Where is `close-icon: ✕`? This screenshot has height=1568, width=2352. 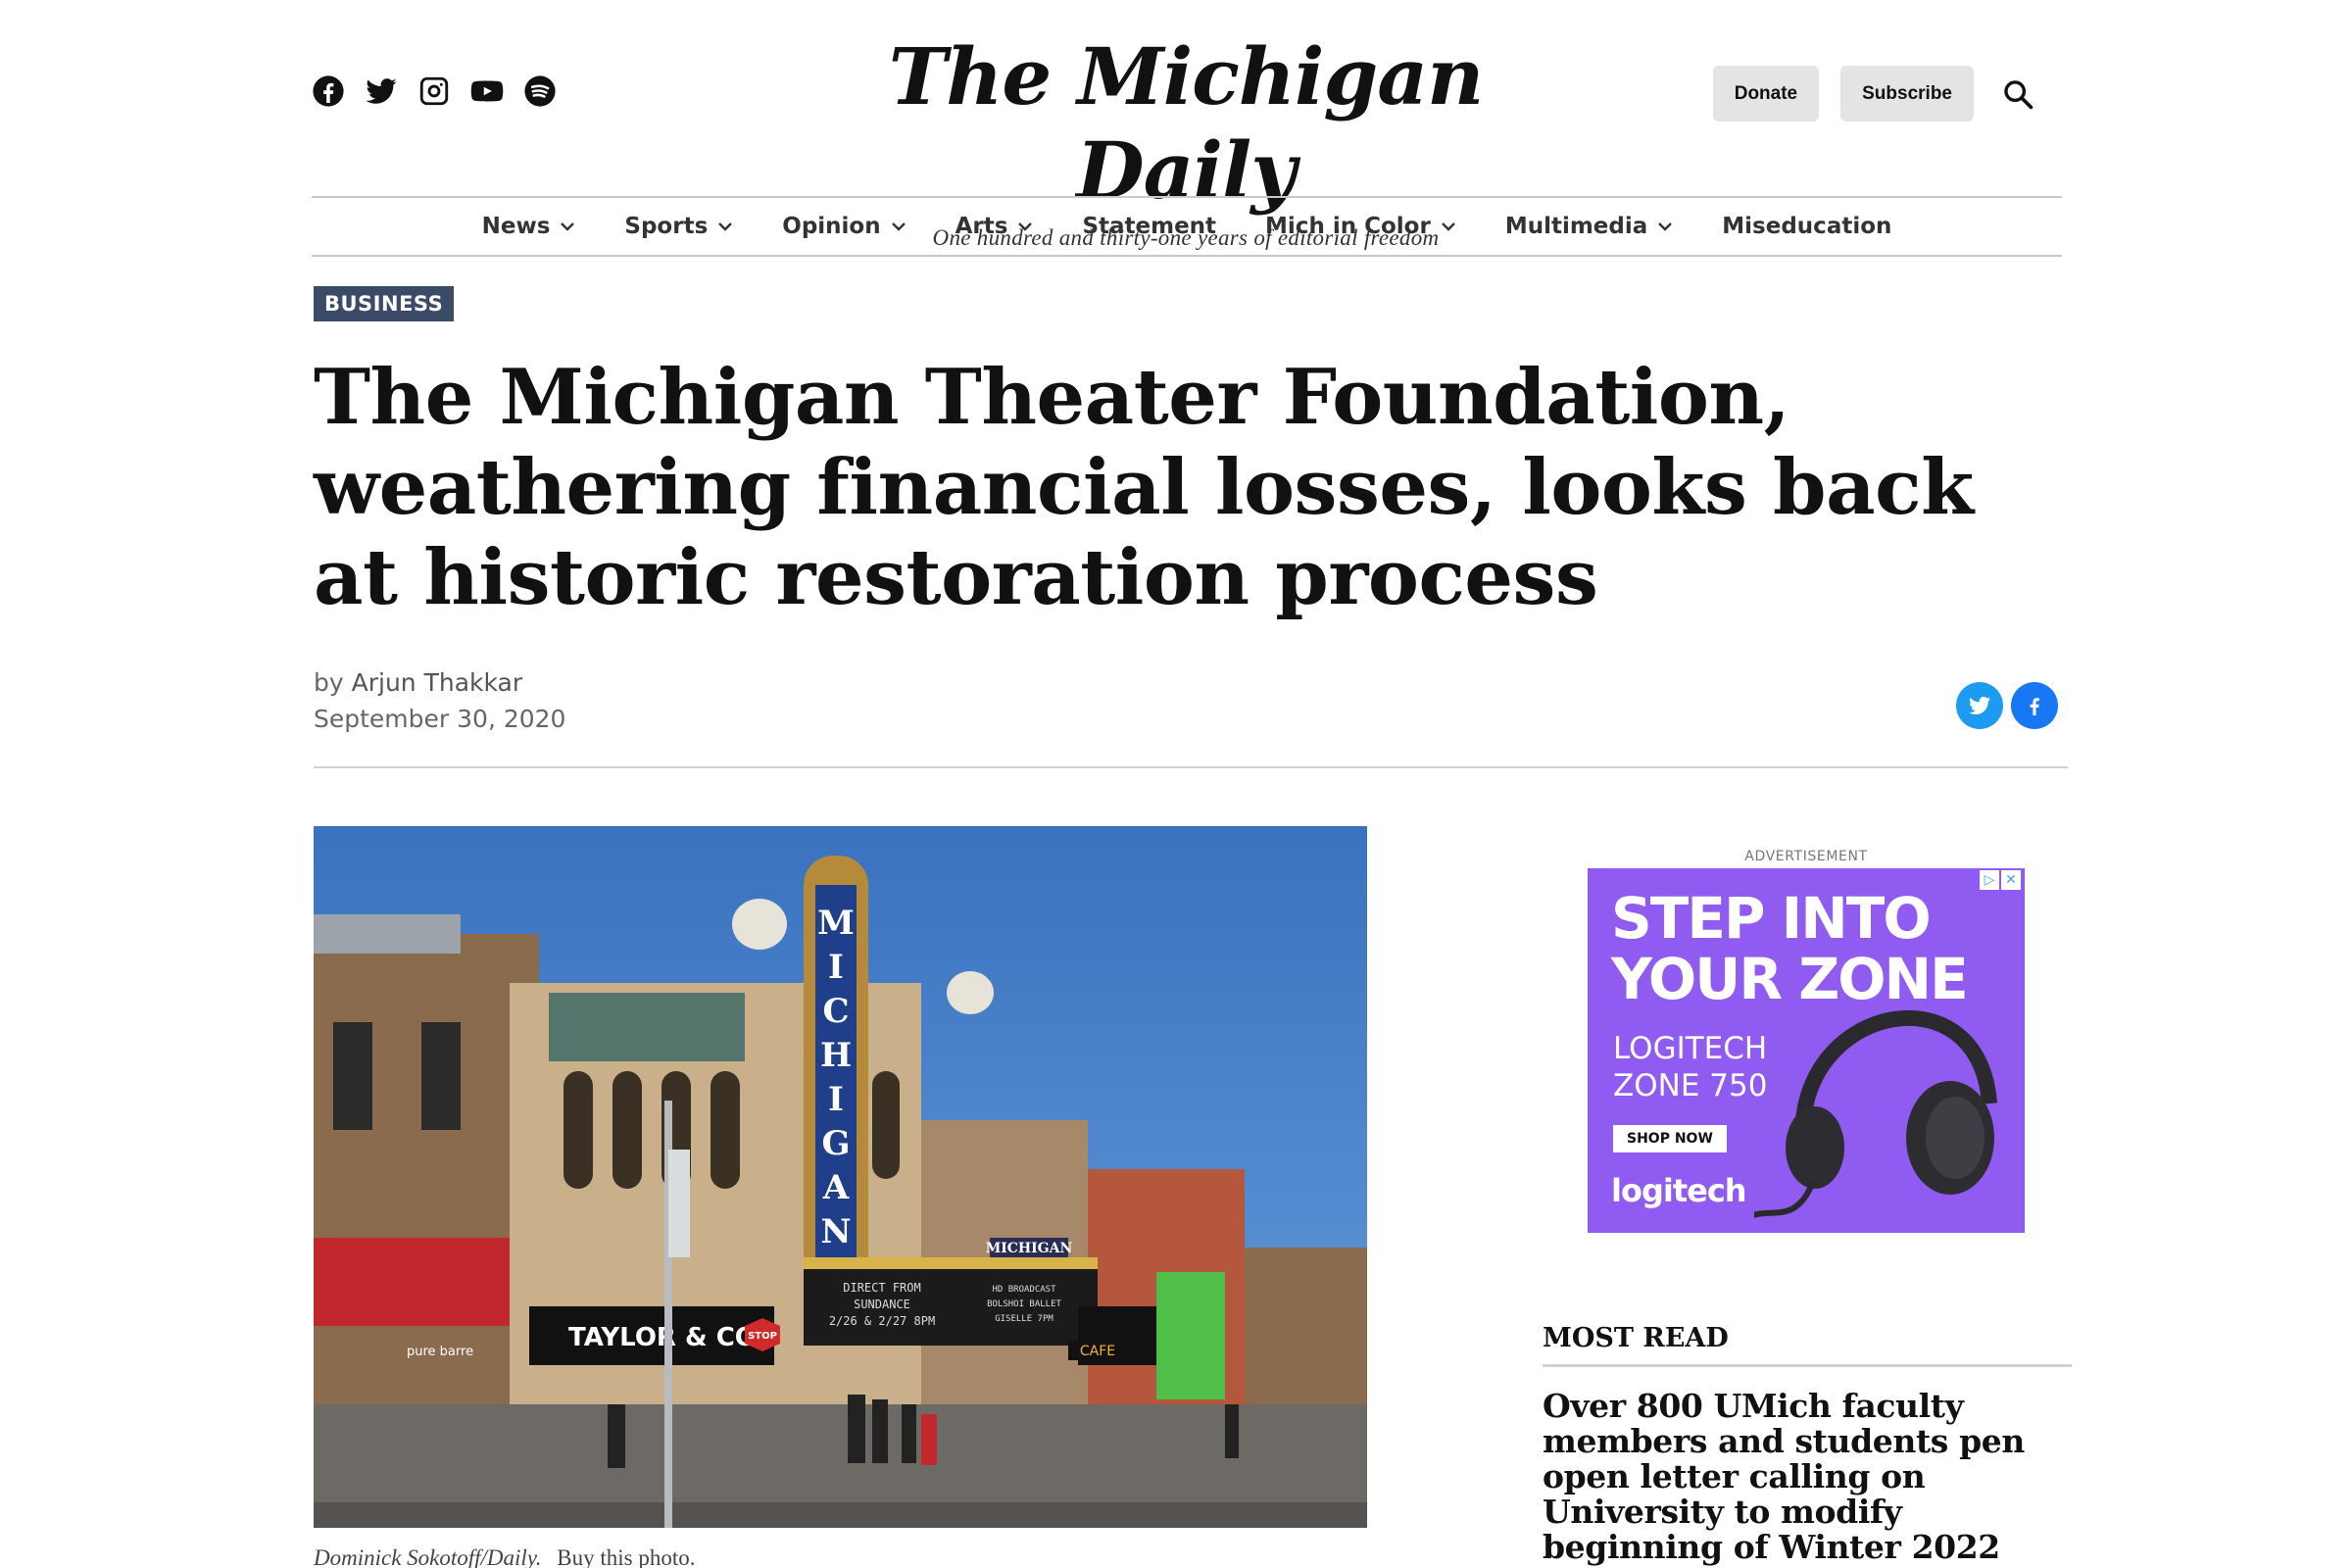
close-icon: ✕ is located at coordinates (2011, 880).